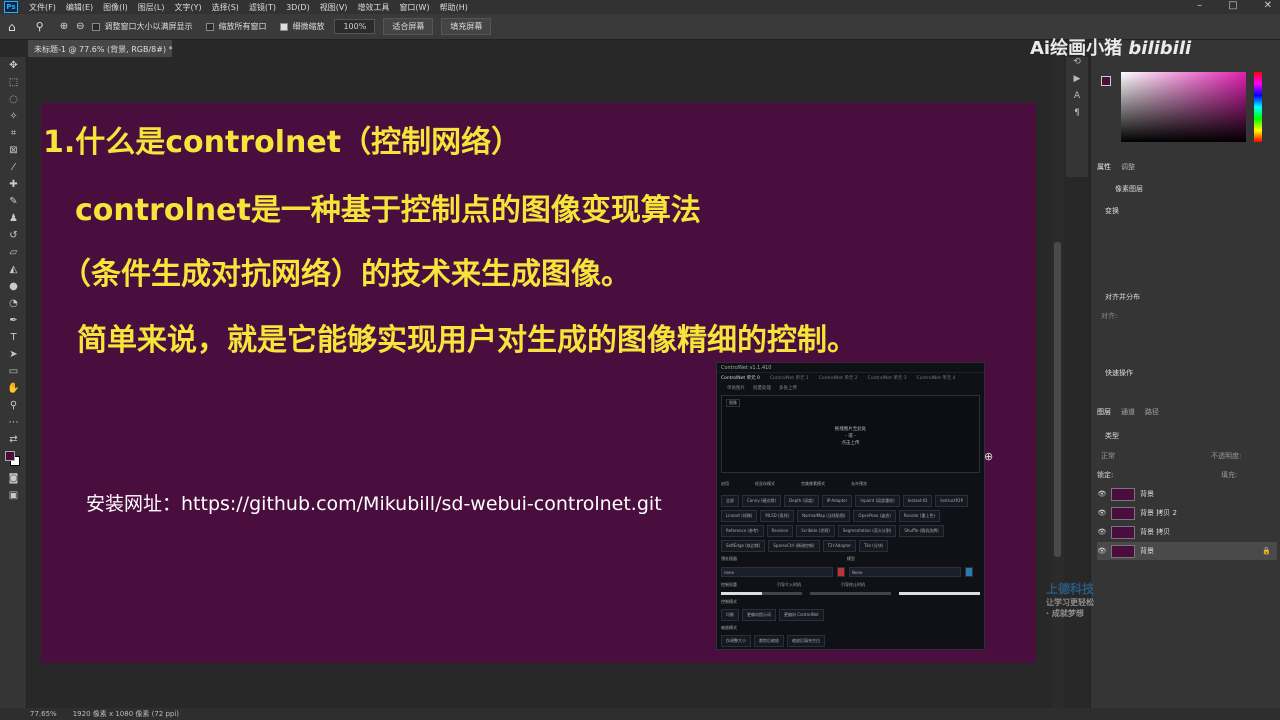  Describe the element at coordinates (1128, 167) in the screenshot. I see `tab-adjustments: 调整` at that location.